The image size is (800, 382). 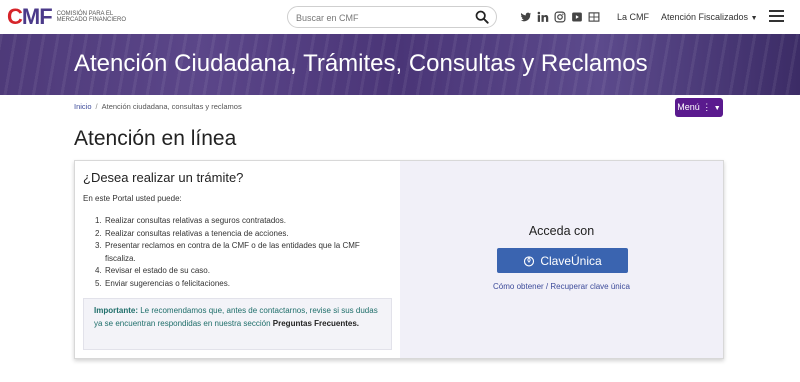 I want to click on menu-button-label: Menú, so click(x=688, y=107).